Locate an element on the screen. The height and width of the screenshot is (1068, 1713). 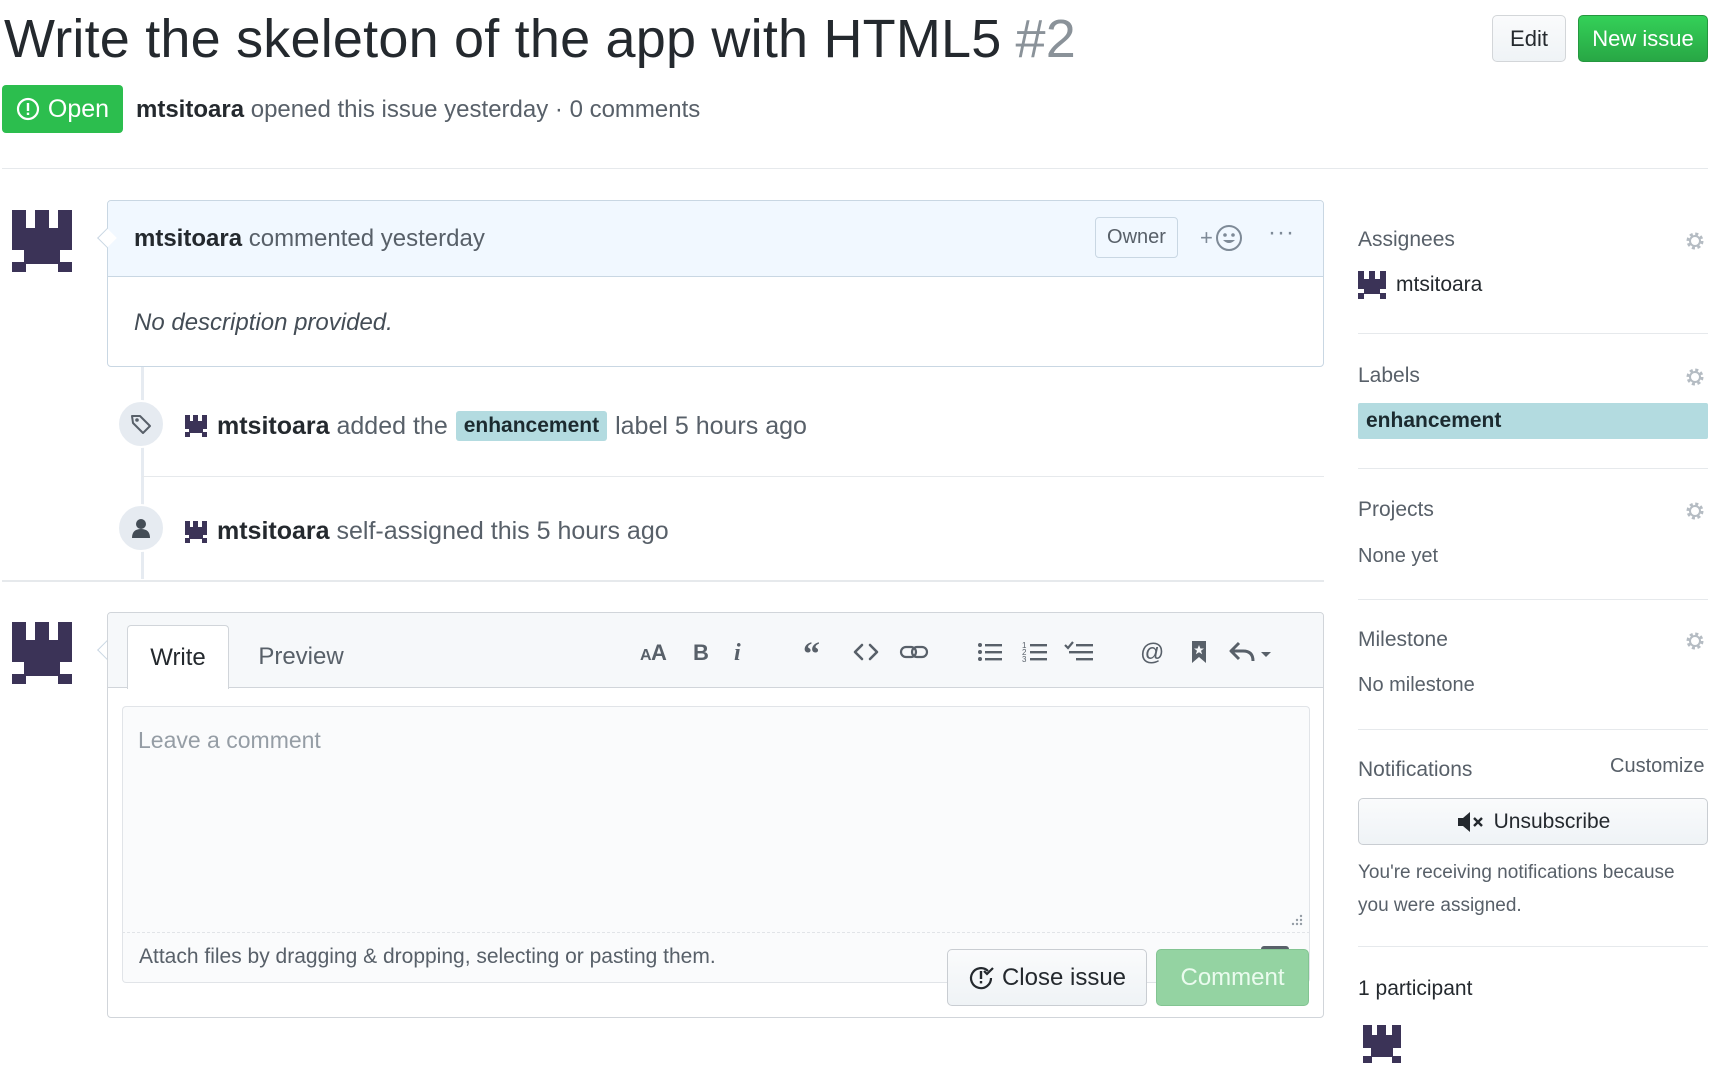
svg-text: i is located at coordinates (737, 652).